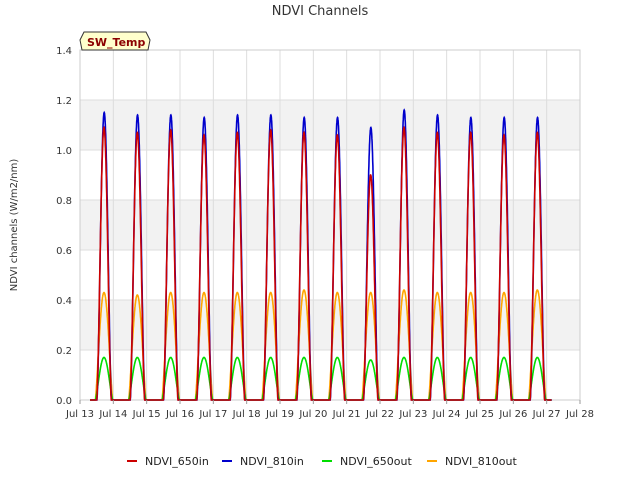 The width and height of the screenshot is (640, 480). I want to click on x-tick-label: Jul 15, so click(146, 414).